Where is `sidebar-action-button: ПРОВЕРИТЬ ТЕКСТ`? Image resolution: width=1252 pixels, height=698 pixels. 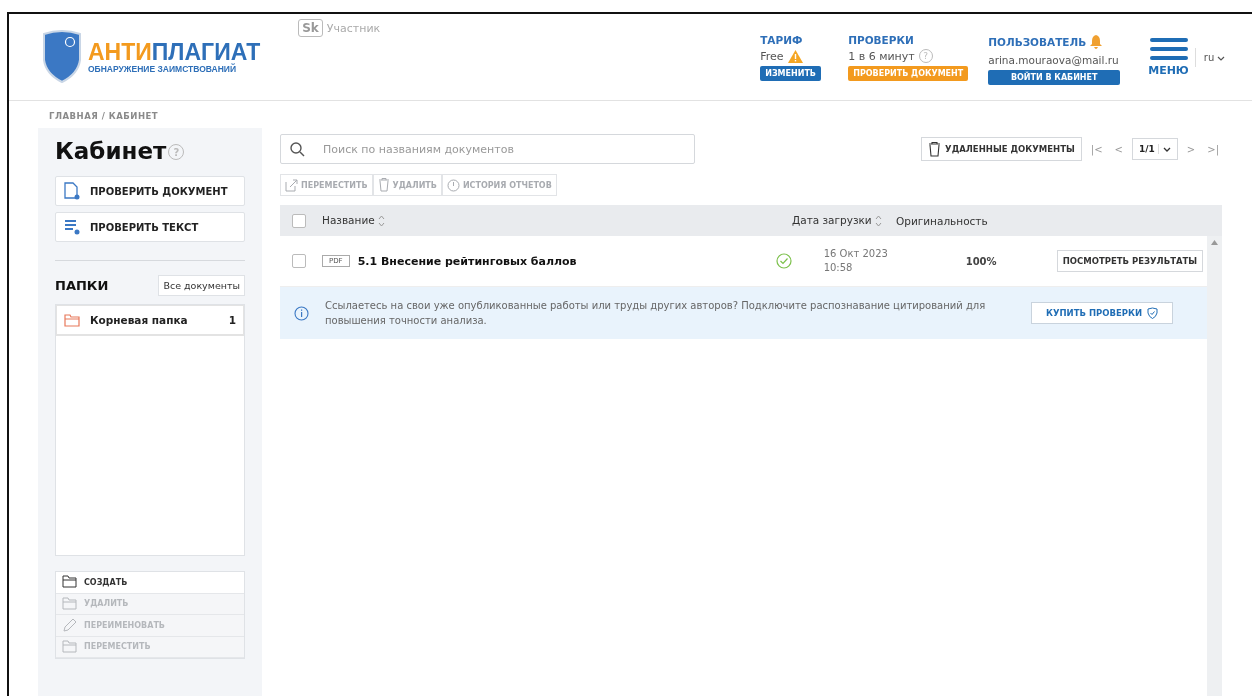 sidebar-action-button: ПРОВЕРИТЬ ТЕКСТ is located at coordinates (150, 227).